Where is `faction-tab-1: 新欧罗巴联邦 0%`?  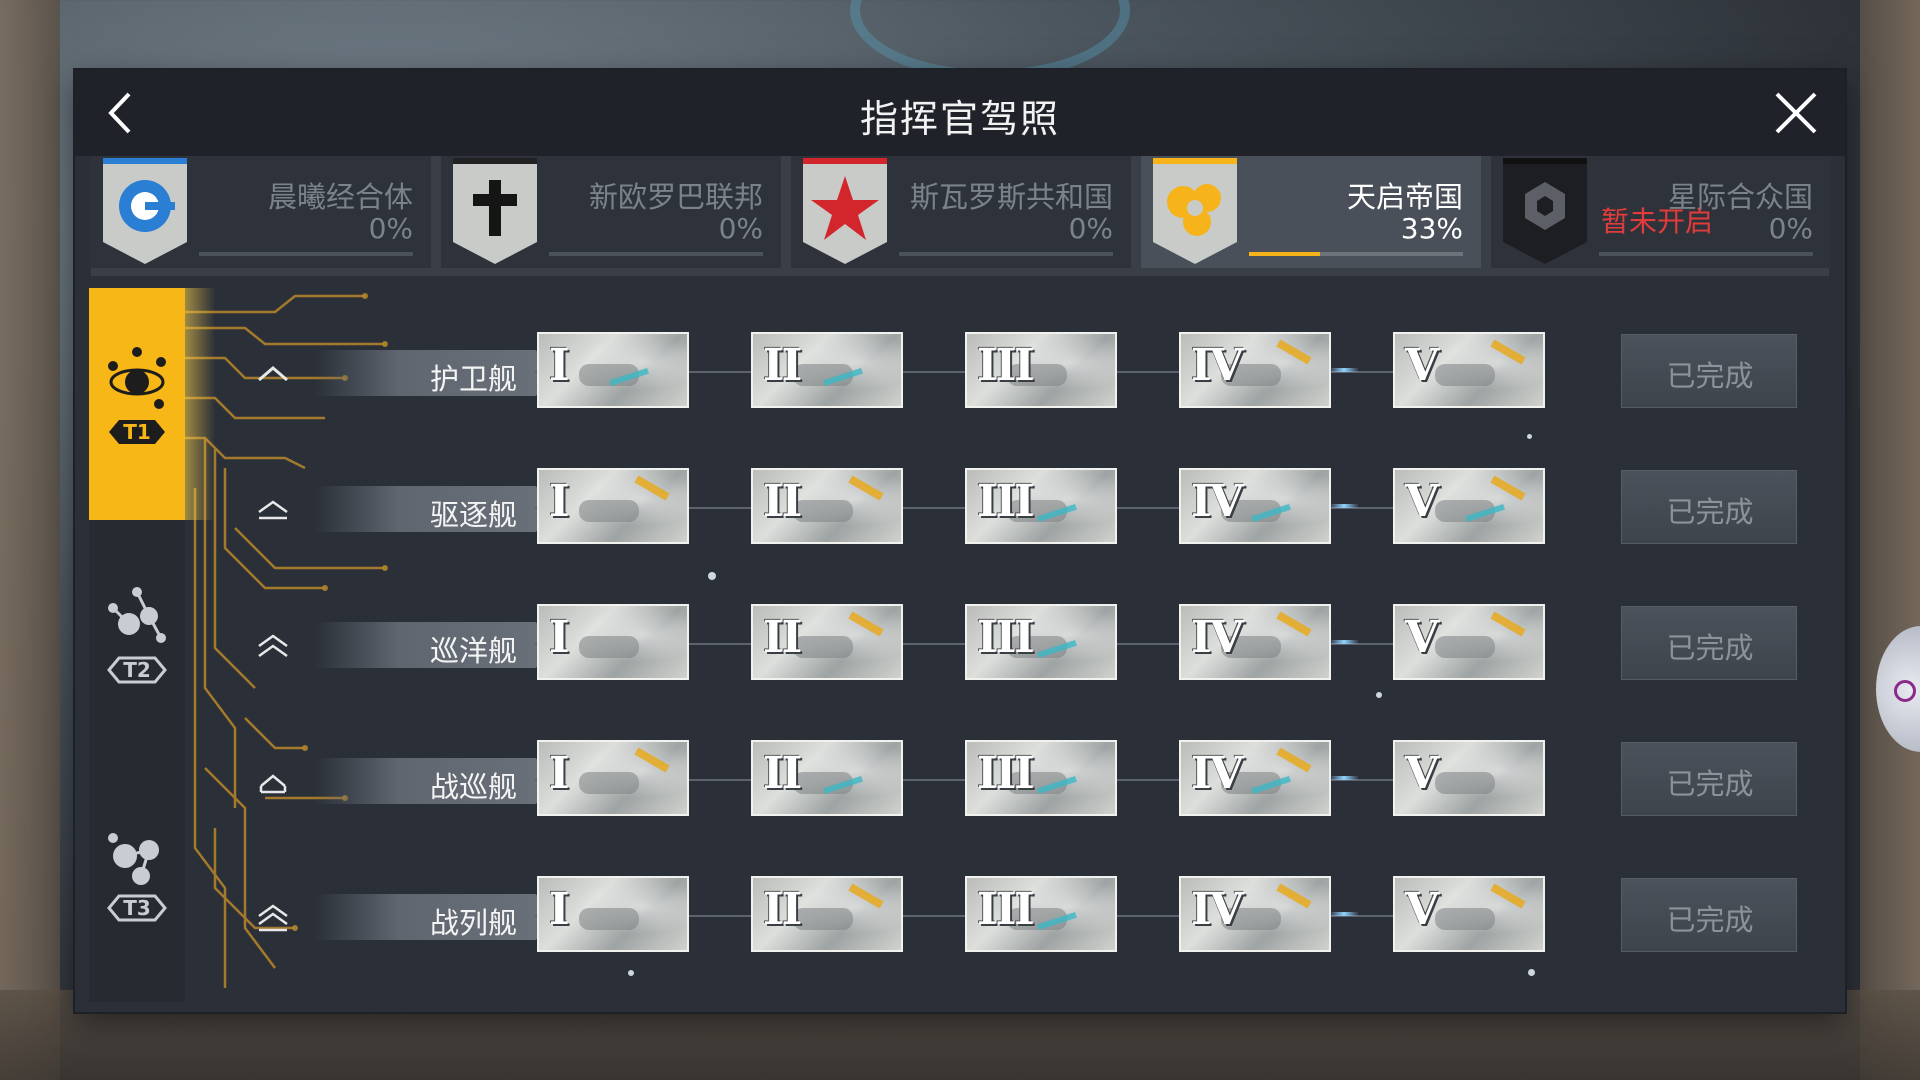 faction-tab-1: 新欧罗巴联邦 0% is located at coordinates (611, 212).